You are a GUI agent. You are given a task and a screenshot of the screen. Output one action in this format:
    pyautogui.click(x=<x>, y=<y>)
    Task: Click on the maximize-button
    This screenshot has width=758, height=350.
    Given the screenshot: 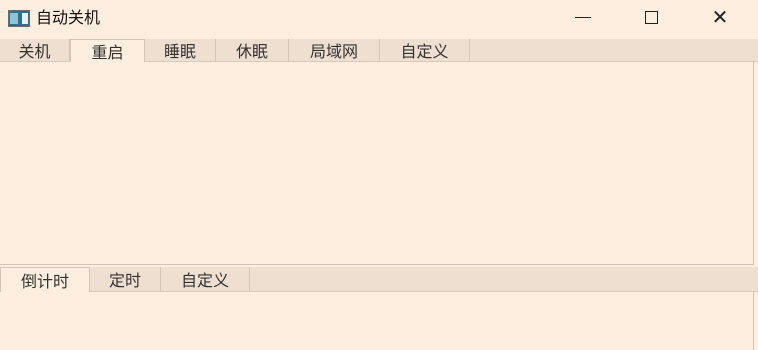 What is the action you would take?
    pyautogui.click(x=651, y=17)
    